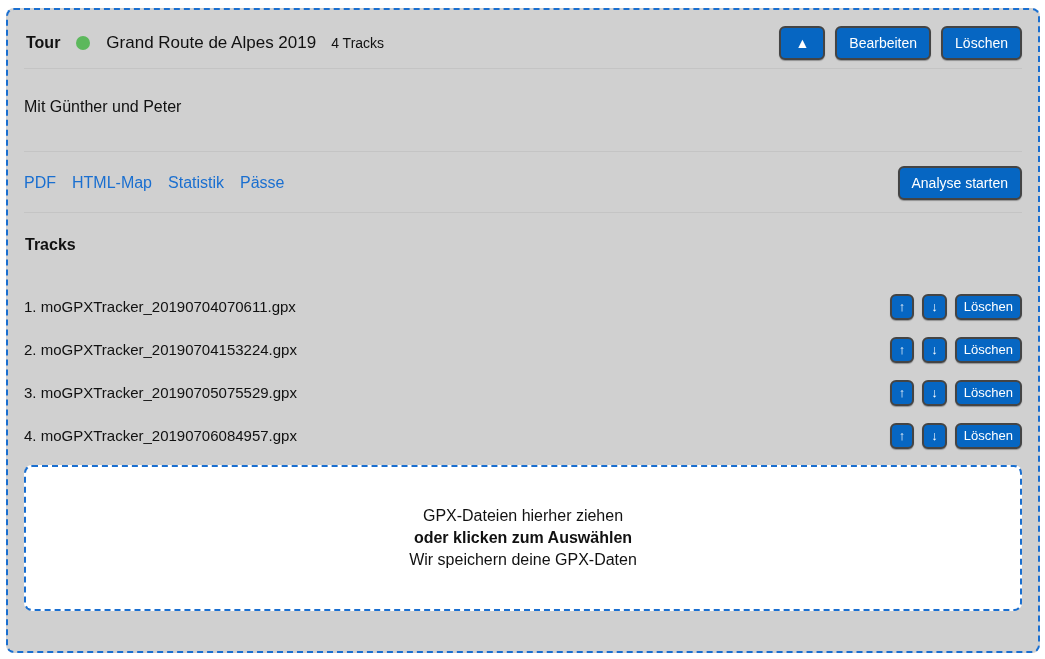 The width and height of the screenshot is (1045, 659). What do you see at coordinates (211, 43) in the screenshot?
I see `tour-name: Grand Route de Alpes 2019` at bounding box center [211, 43].